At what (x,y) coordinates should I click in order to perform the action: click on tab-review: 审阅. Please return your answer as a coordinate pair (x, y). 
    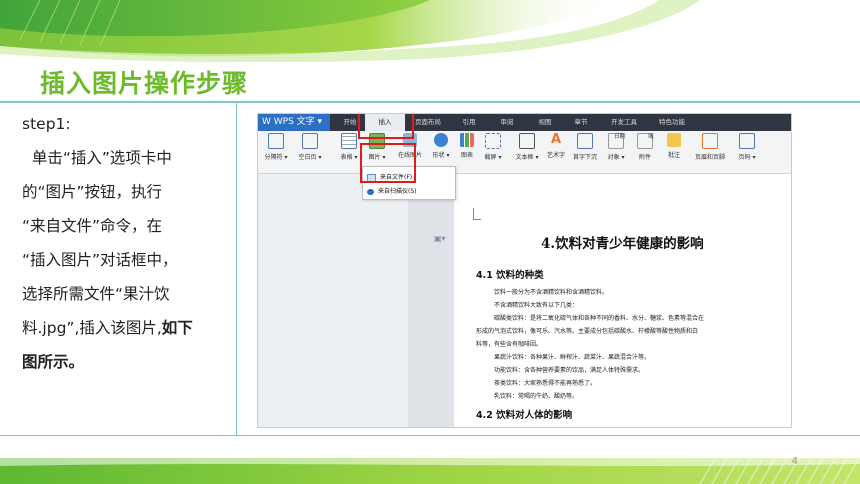
    Looking at the image, I should click on (507, 122).